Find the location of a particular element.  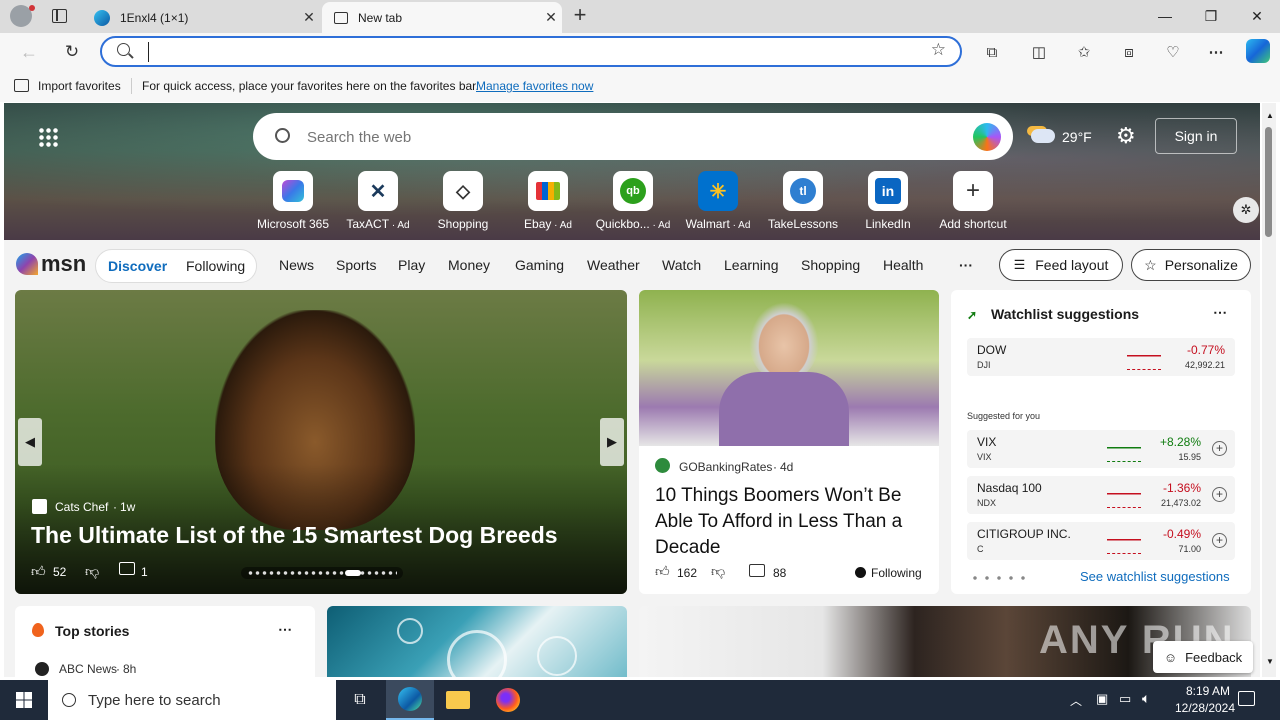

tab-new-tab: New tab ✕ is located at coordinates (442, 17).